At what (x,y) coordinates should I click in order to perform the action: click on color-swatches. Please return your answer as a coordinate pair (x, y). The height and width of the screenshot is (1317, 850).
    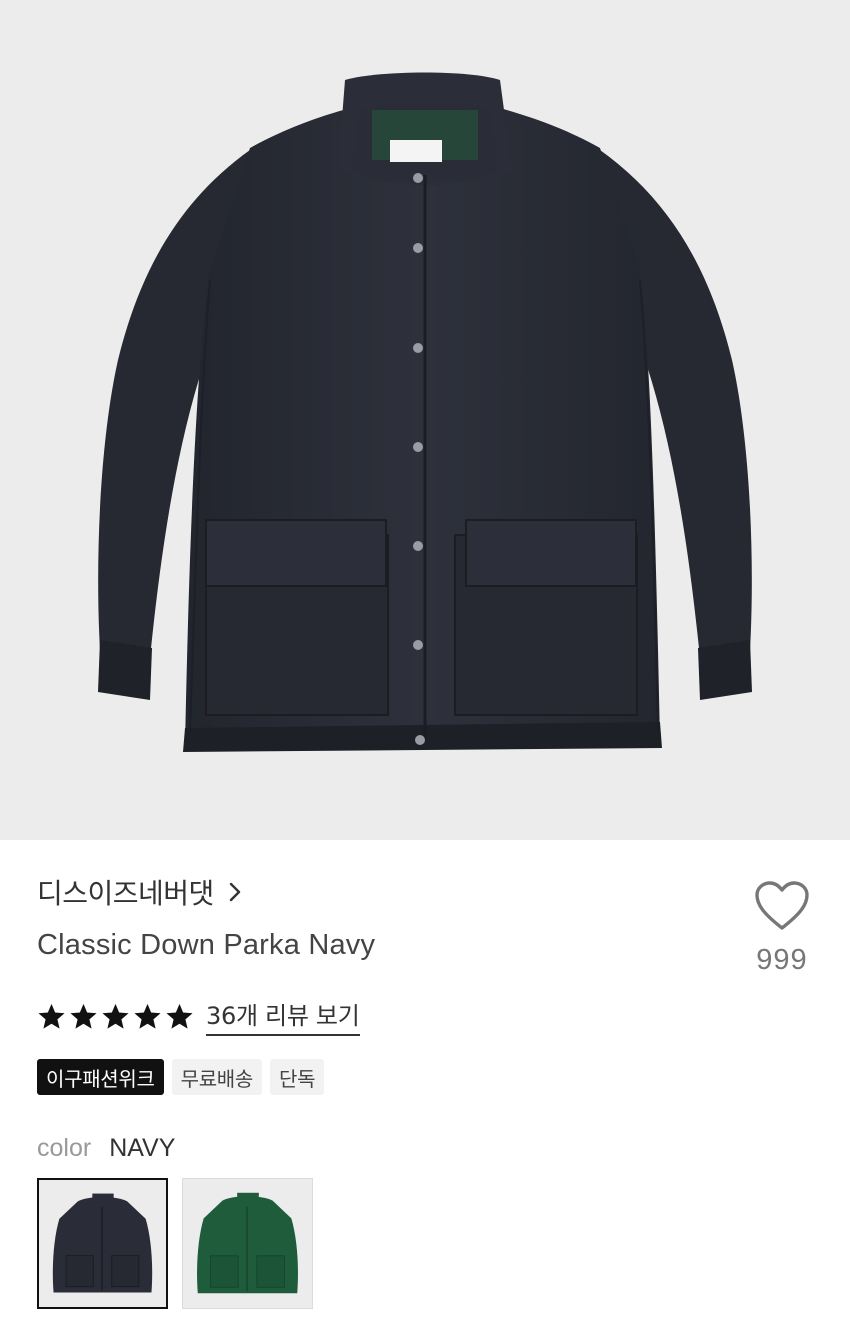
    Looking at the image, I should click on (175, 1243).